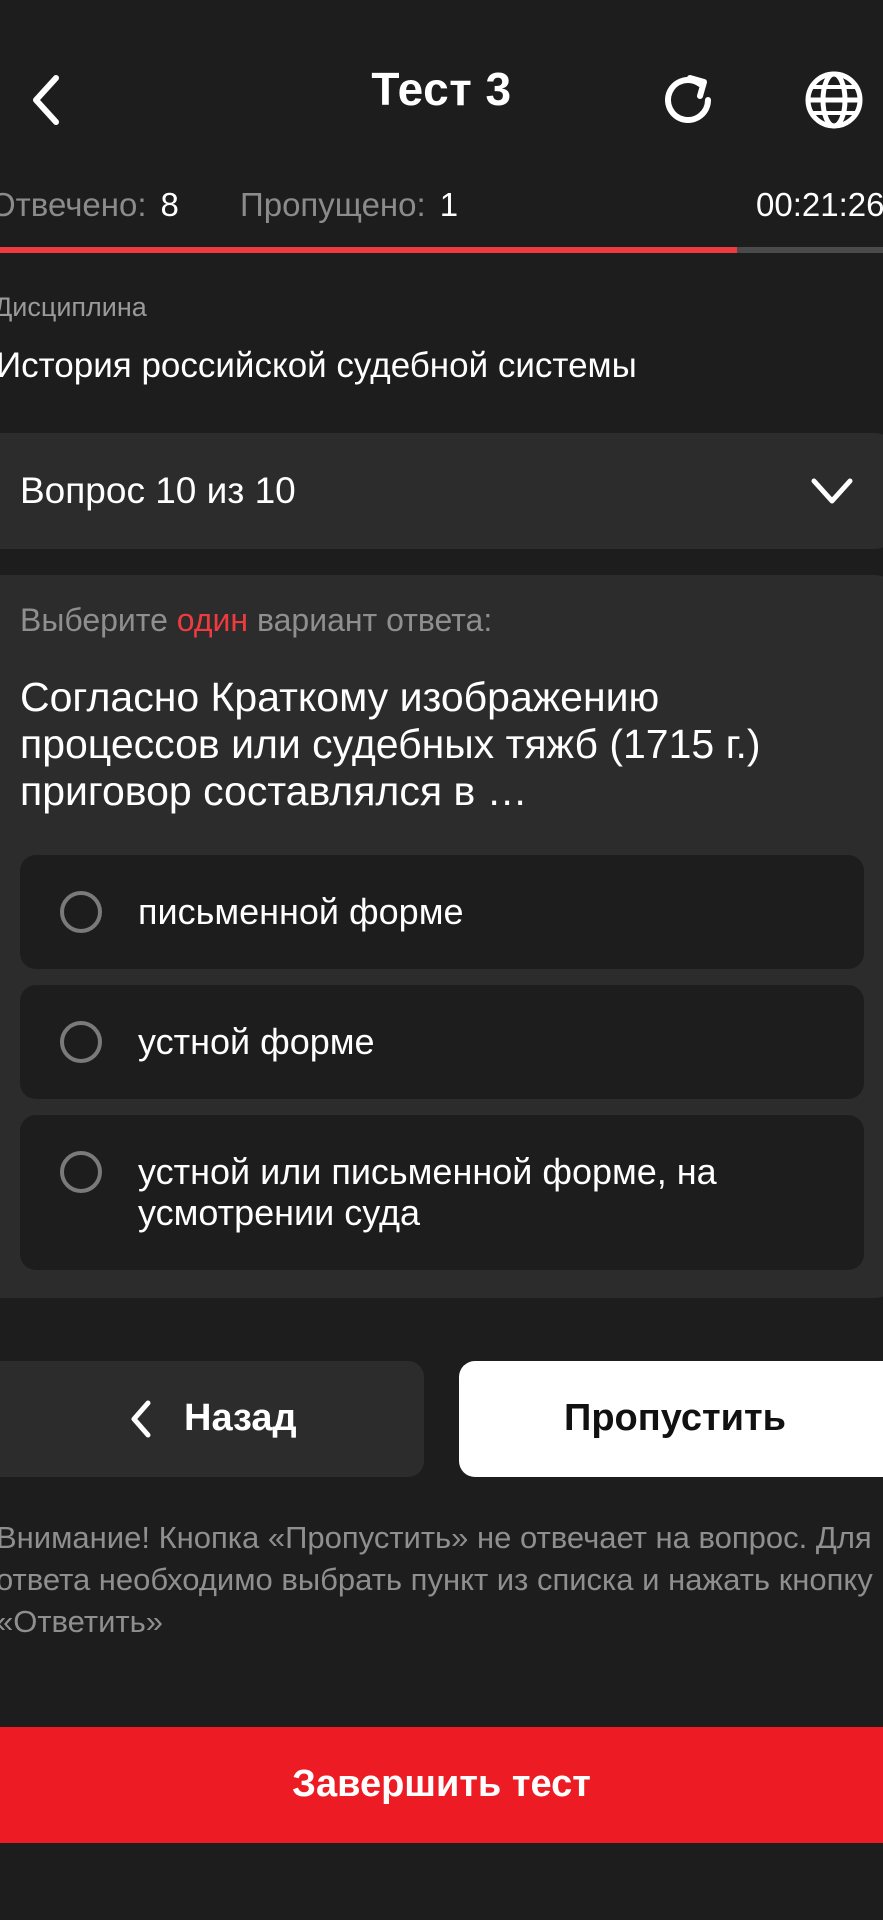  What do you see at coordinates (94, 620) in the screenshot?
I see `hint-prefix: Выберите` at bounding box center [94, 620].